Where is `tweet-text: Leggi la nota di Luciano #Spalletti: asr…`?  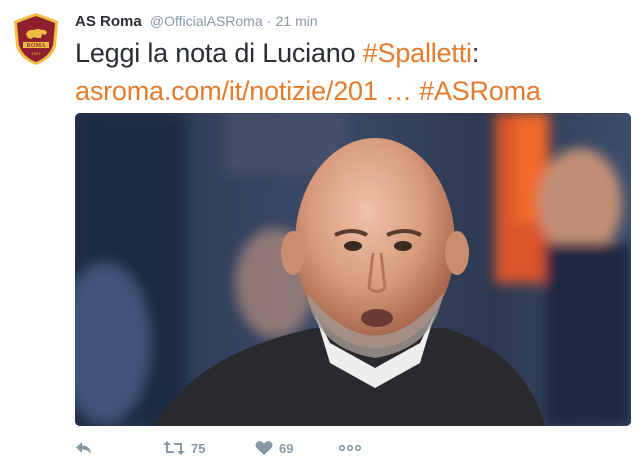 tweet-text: Leggi la nota di Luciano #Spalletti: asr… is located at coordinates (355, 72).